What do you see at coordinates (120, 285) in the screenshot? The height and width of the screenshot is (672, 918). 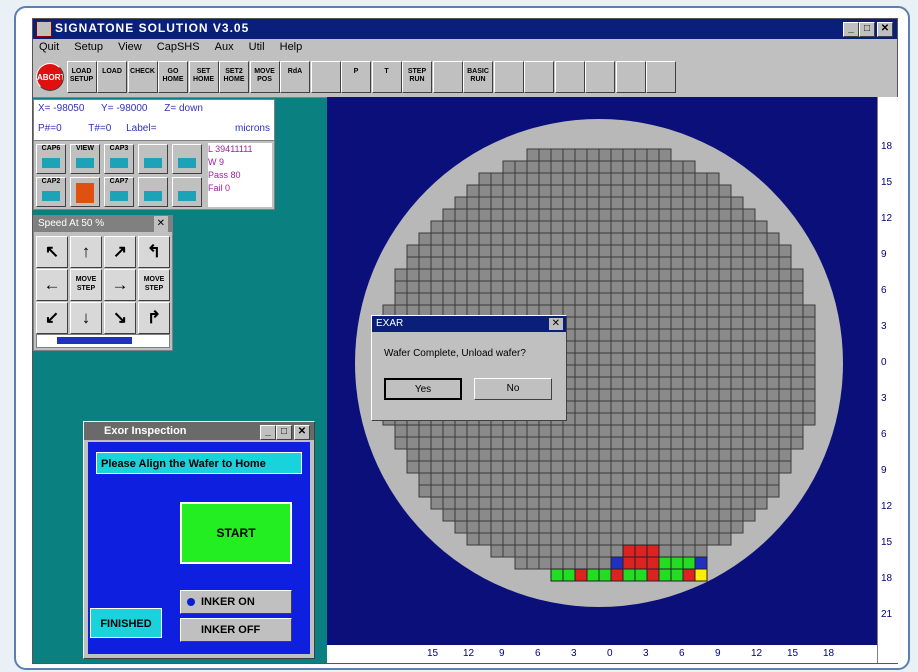 I see `jog-button-7: →` at bounding box center [120, 285].